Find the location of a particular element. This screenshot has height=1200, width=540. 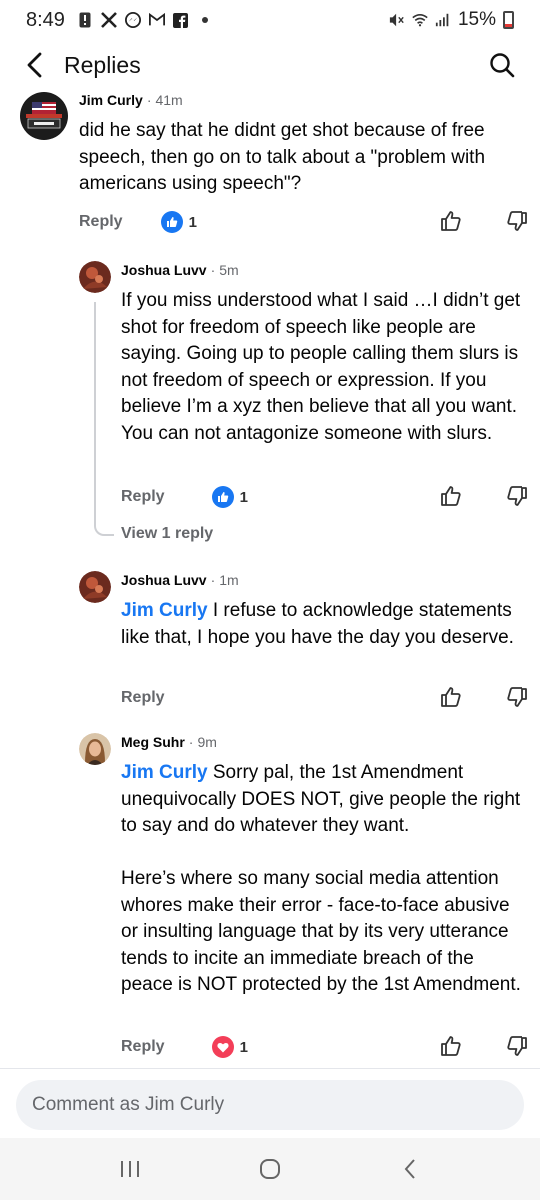

system-nav-bar is located at coordinates (270, 1169).